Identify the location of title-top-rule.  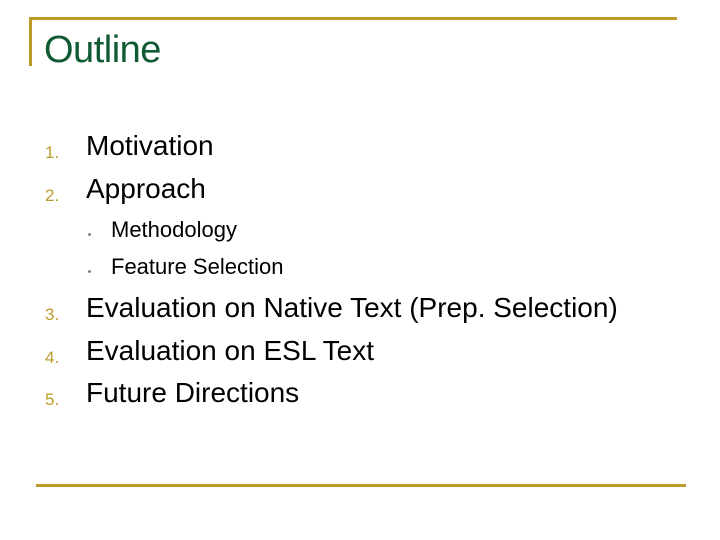
(353, 18).